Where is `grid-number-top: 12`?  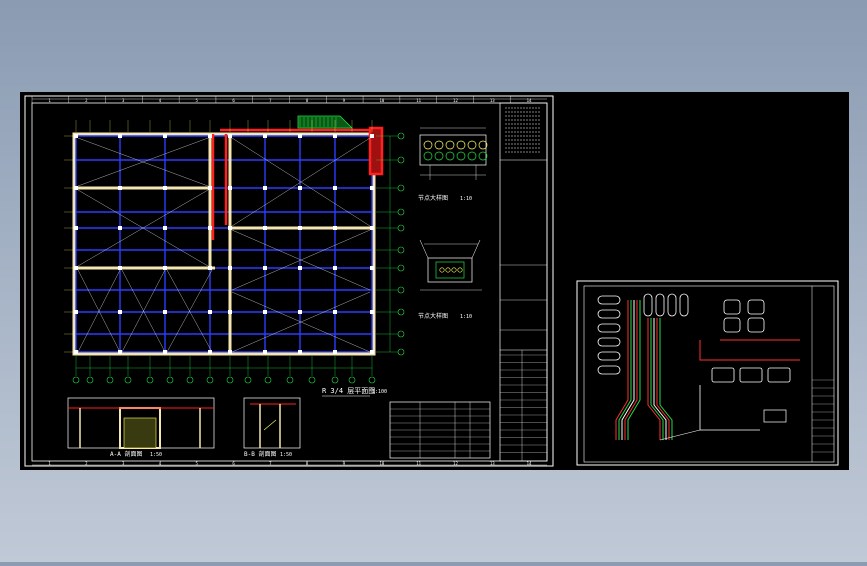 grid-number-top: 12 is located at coordinates (455, 100).